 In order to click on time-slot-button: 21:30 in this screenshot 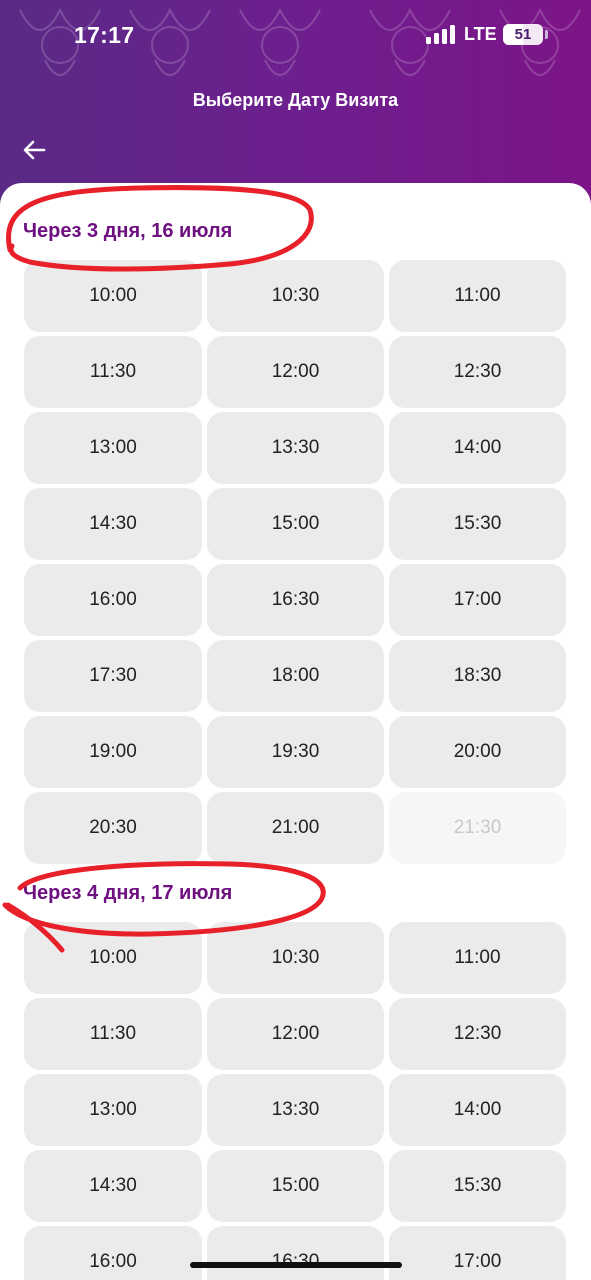, I will do `click(477, 828)`.